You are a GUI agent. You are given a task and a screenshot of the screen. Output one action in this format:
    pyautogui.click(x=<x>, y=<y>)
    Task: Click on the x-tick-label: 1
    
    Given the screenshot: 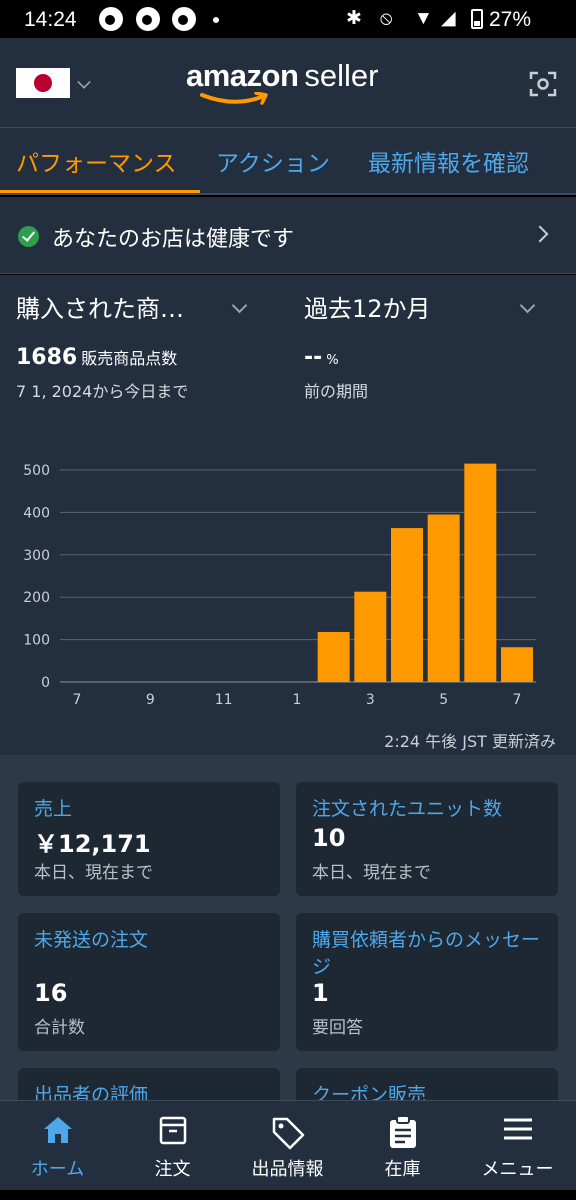 What is the action you would take?
    pyautogui.click(x=297, y=700)
    